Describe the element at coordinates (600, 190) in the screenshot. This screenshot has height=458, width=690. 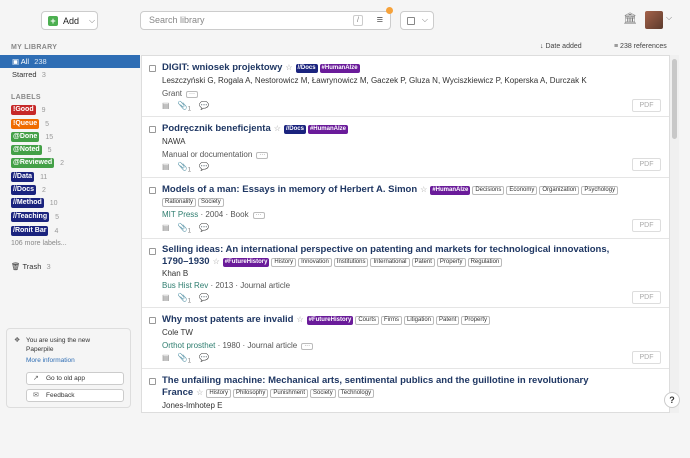
I see `item-tag: Psychology` at that location.